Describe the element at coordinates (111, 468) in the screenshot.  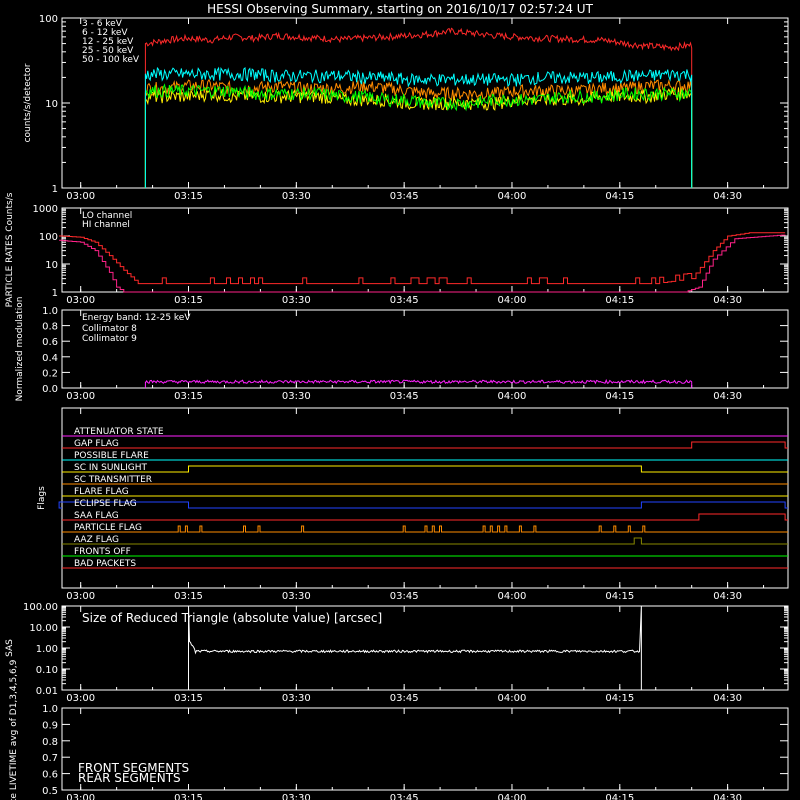
I see `flag-label: SC IN SUNLIGHT` at that location.